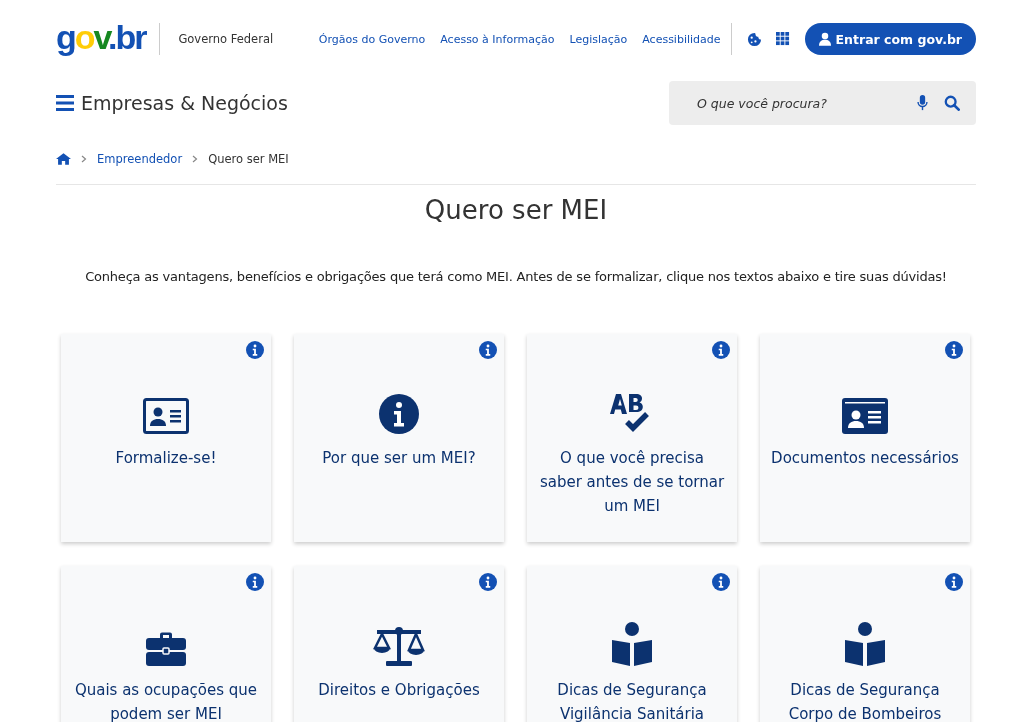 Image resolution: width=1024 pixels, height=722 pixels. I want to click on topic-card: Documentos necessários, so click(865, 438).